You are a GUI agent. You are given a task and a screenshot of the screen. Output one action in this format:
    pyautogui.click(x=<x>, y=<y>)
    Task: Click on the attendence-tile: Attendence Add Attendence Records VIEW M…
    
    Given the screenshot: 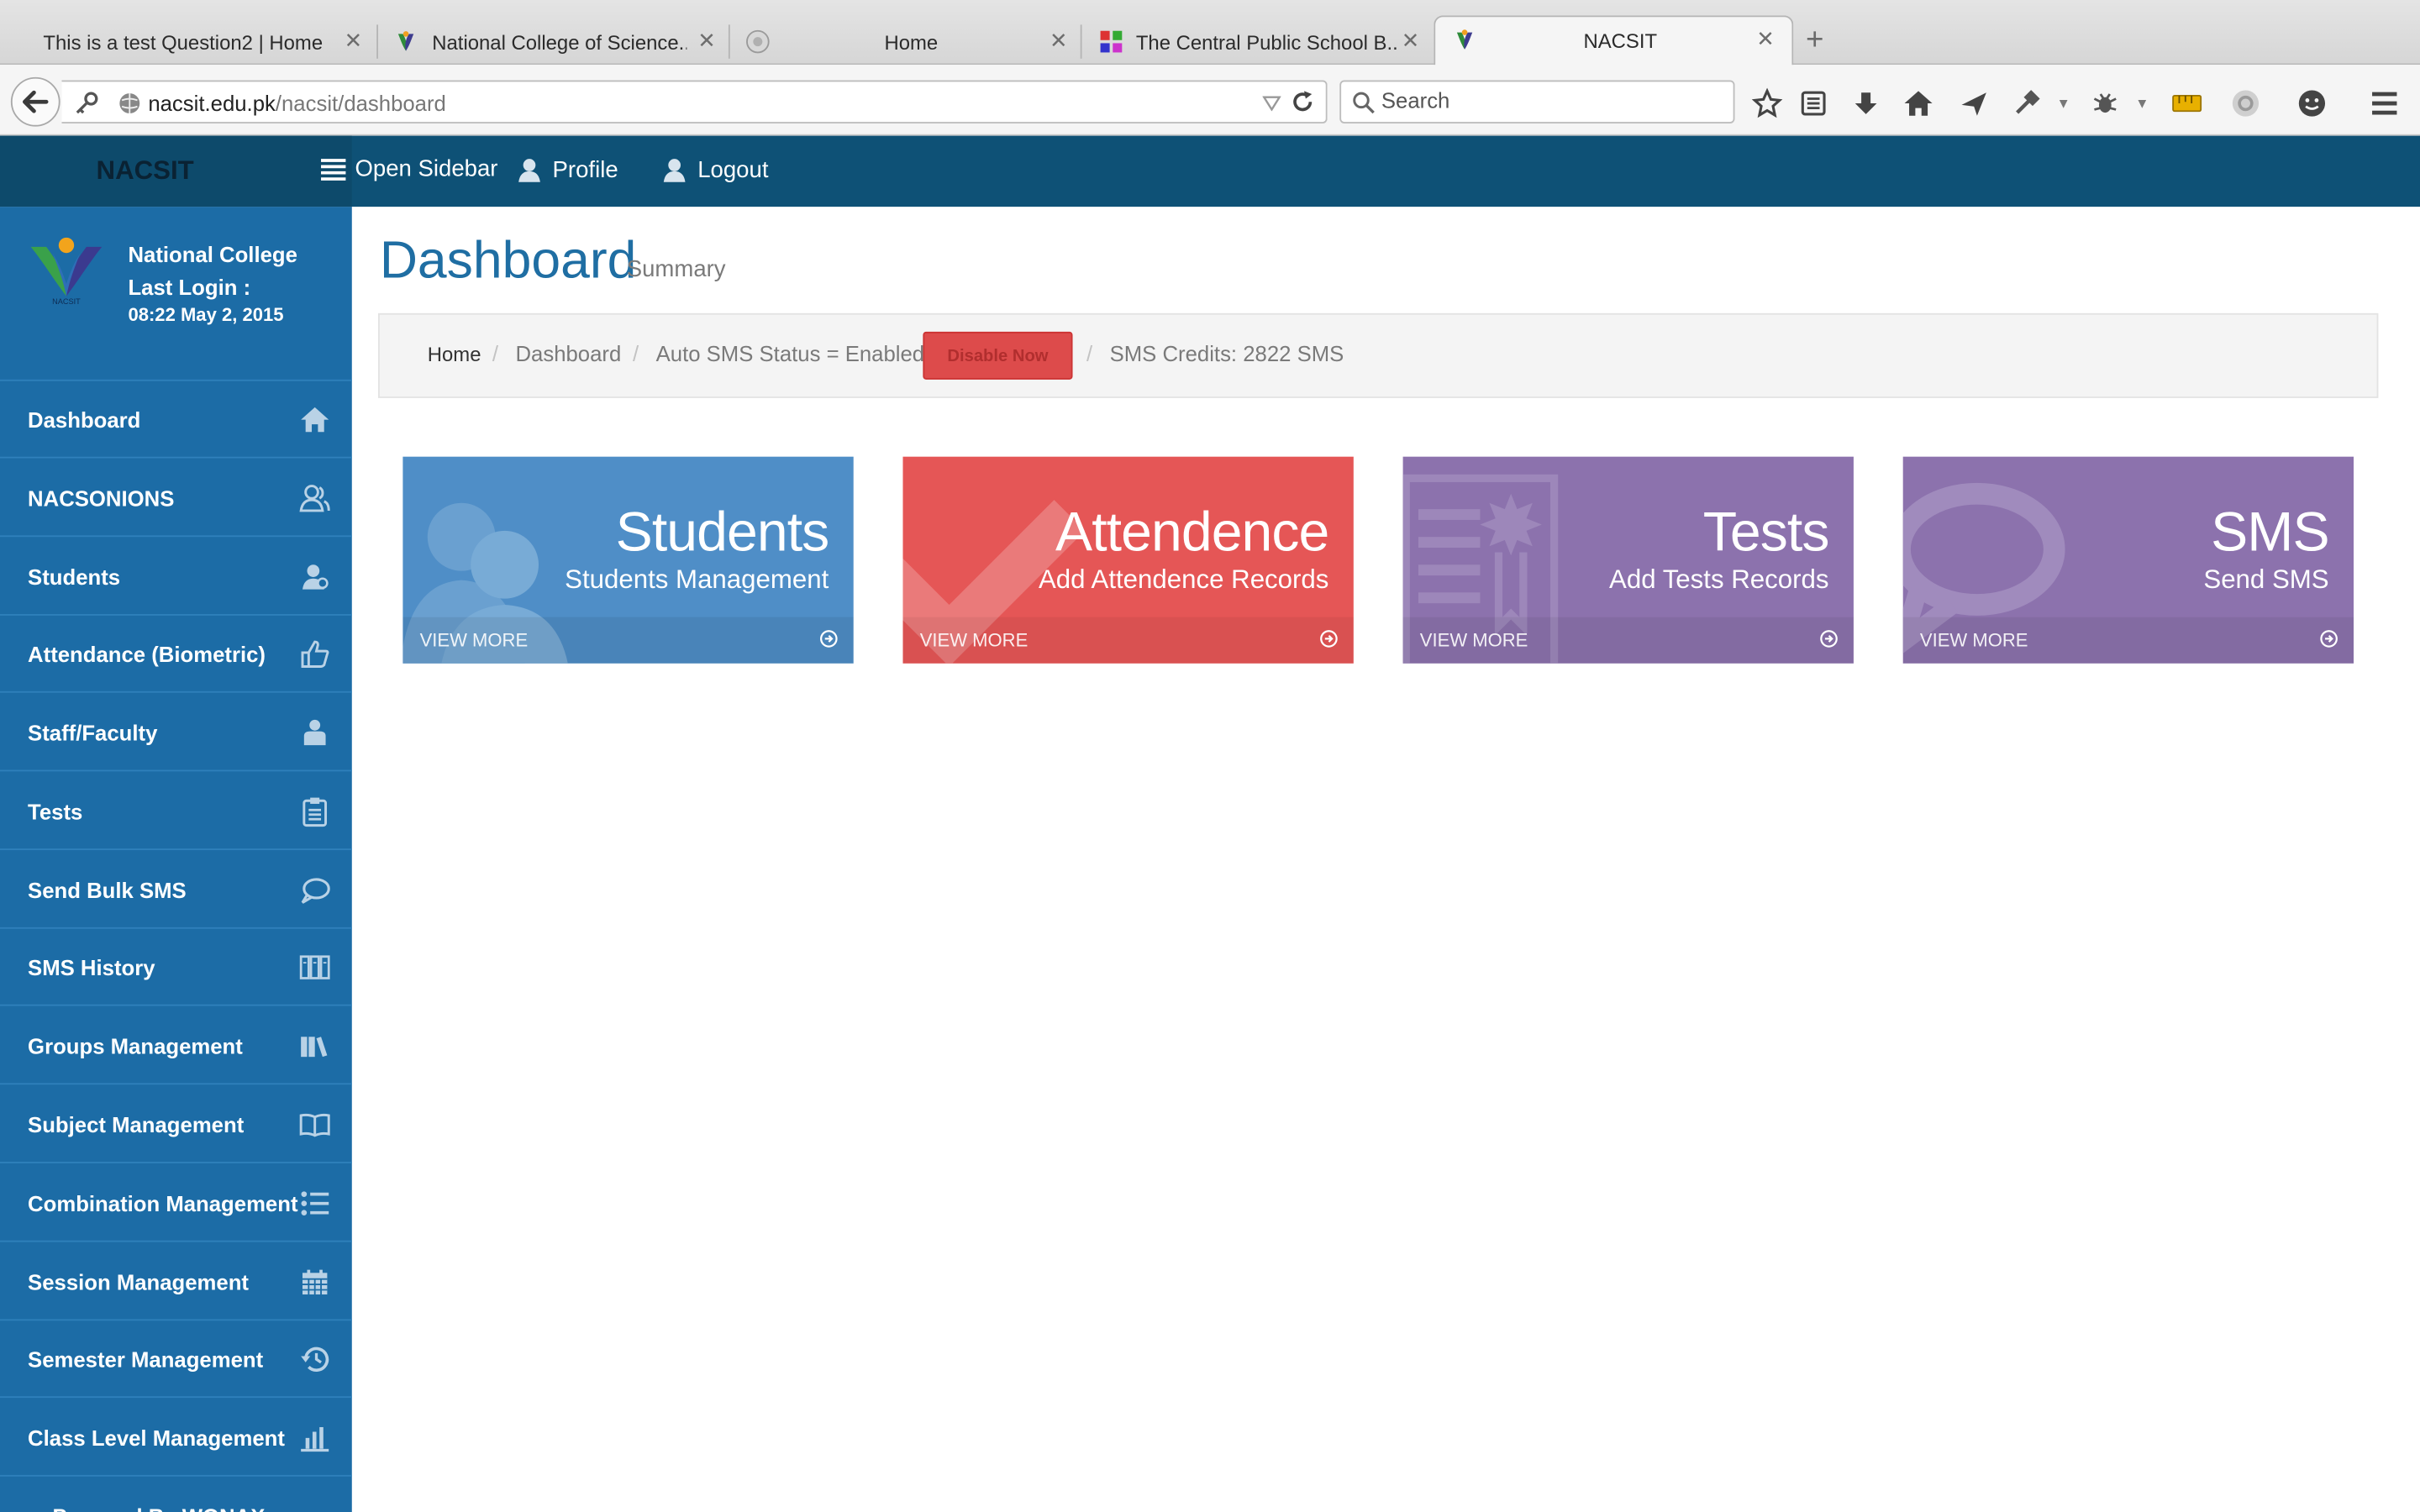 What is the action you would take?
    pyautogui.click(x=1128, y=560)
    